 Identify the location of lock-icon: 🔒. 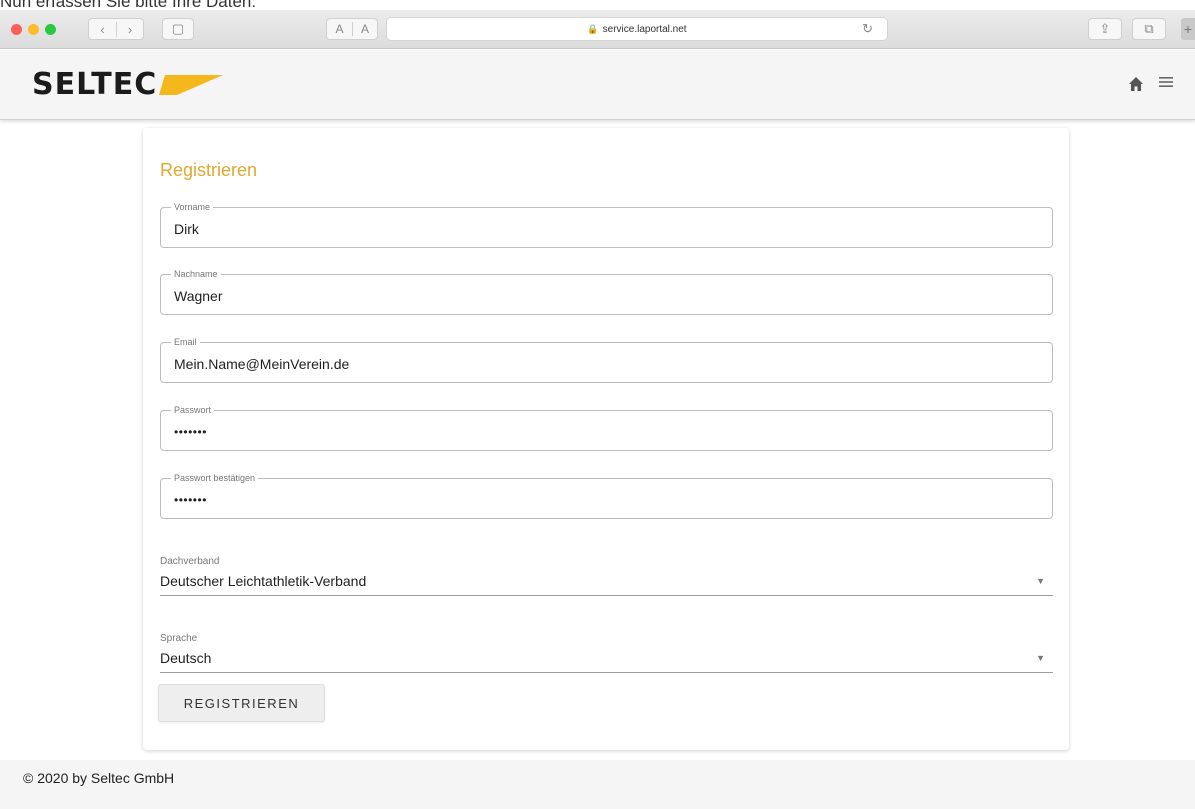
(593, 28).